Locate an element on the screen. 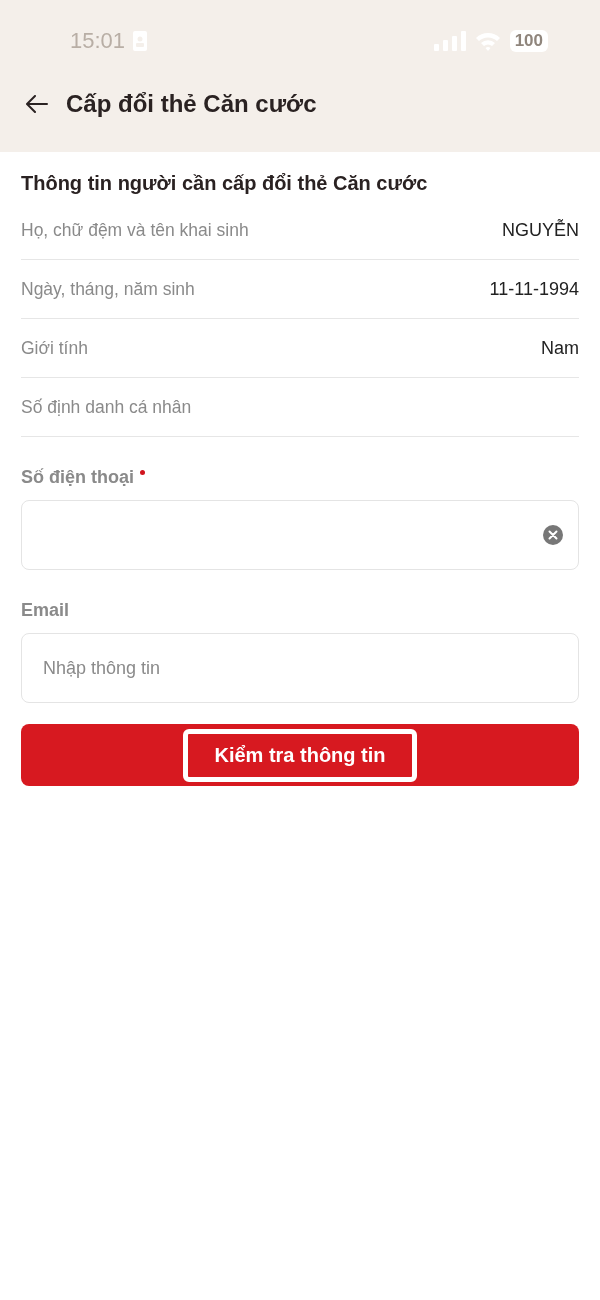 The image size is (600, 1300). screen-title: Cấp đổi thẻ Căn cước is located at coordinates (191, 104).